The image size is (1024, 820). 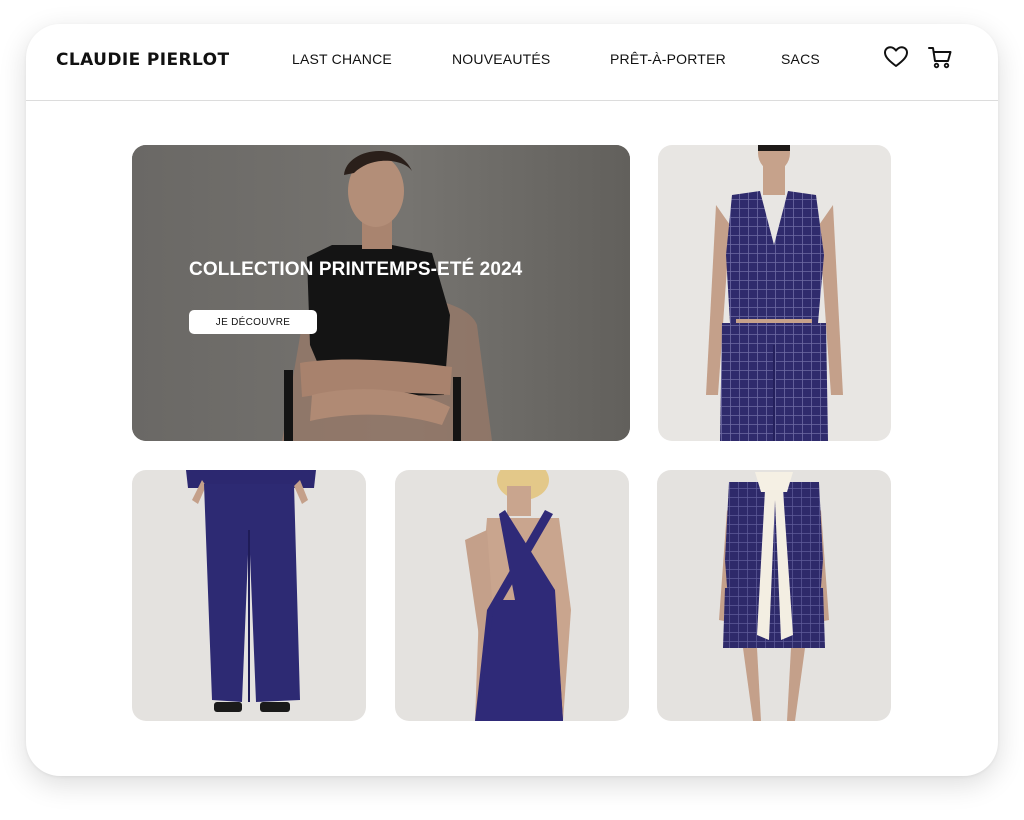 What do you see at coordinates (251, 591) in the screenshot?
I see `product-image-wide-trousers` at bounding box center [251, 591].